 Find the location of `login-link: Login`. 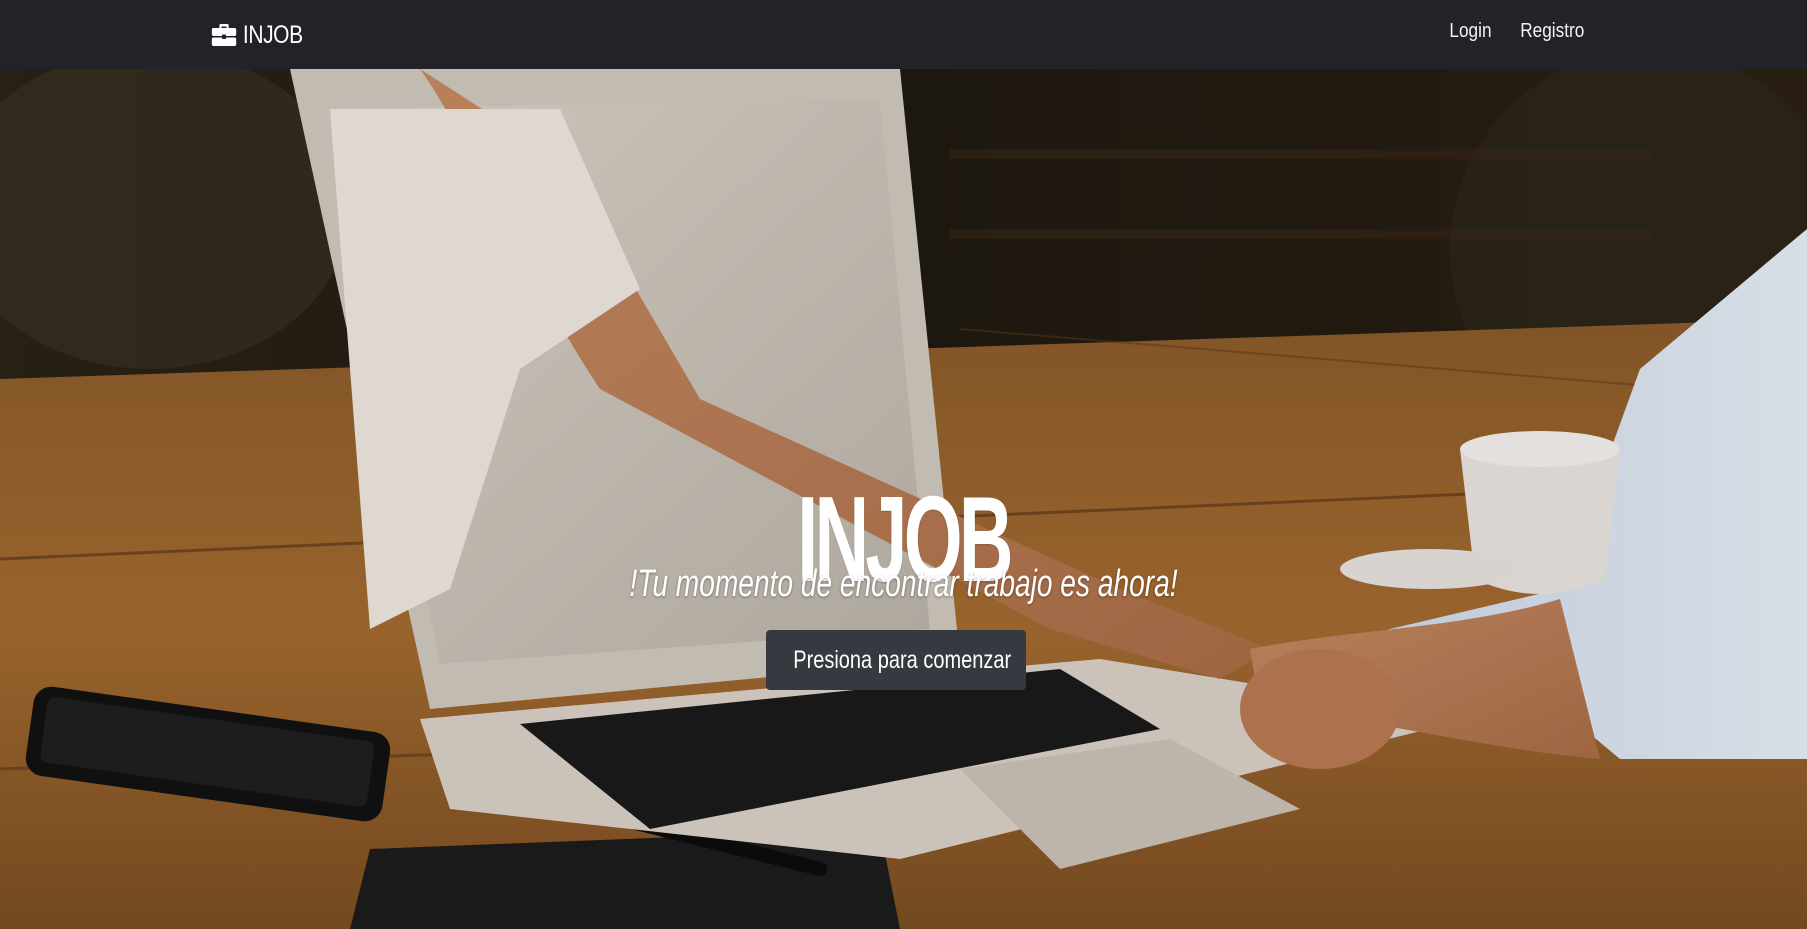

login-link: Login is located at coordinates (1470, 31).